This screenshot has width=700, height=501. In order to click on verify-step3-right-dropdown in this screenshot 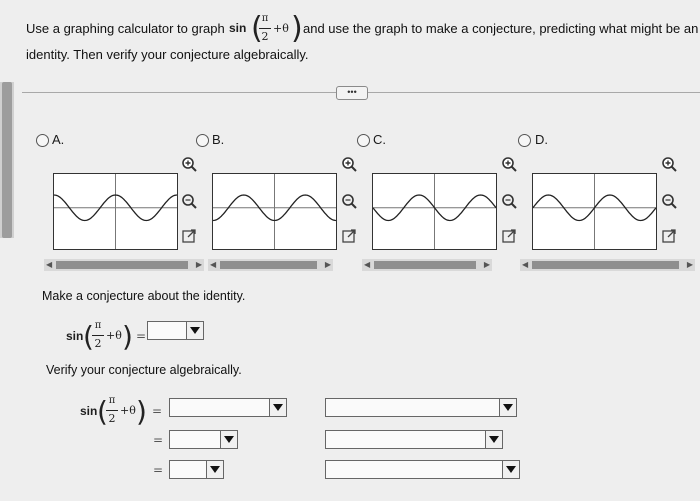, I will do `click(422, 469)`.